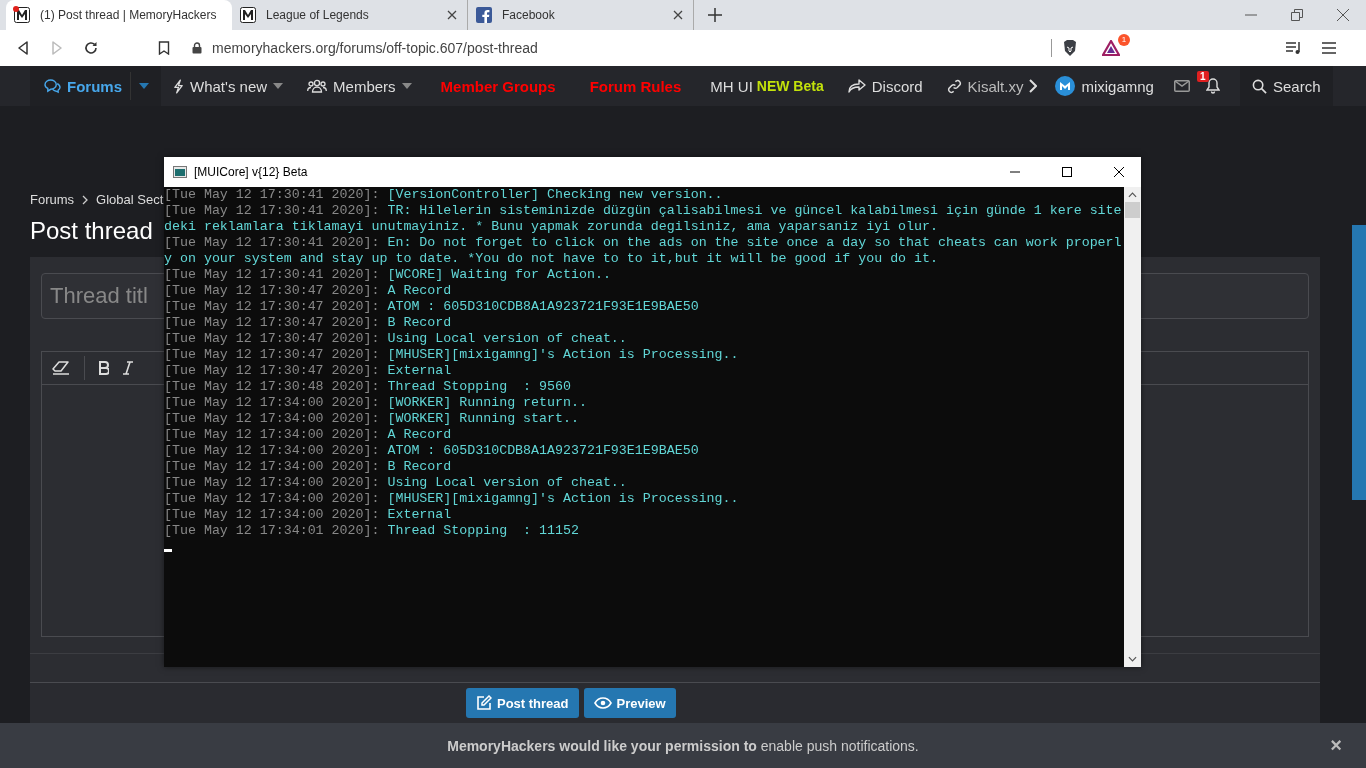  Describe the element at coordinates (790, 86) in the screenshot. I see `new-beta-tag: NEW Beta` at that location.